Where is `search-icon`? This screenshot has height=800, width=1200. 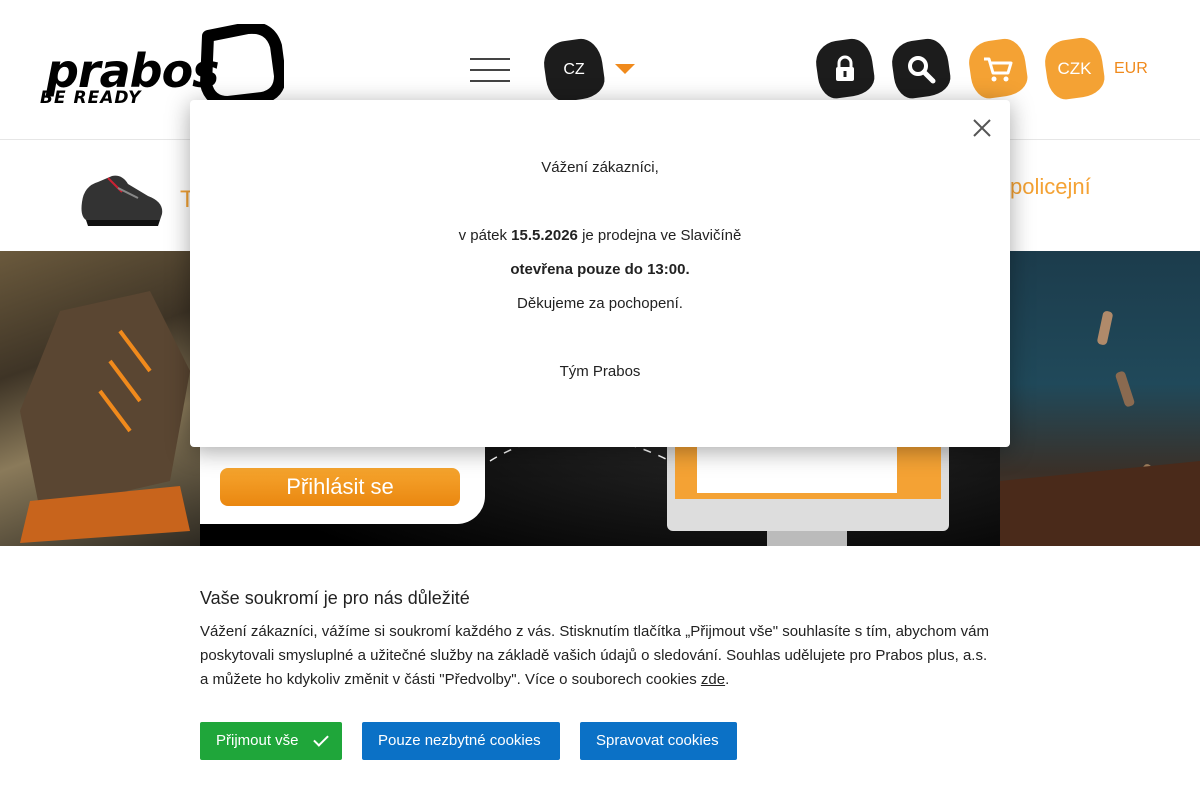
search-icon is located at coordinates (922, 69).